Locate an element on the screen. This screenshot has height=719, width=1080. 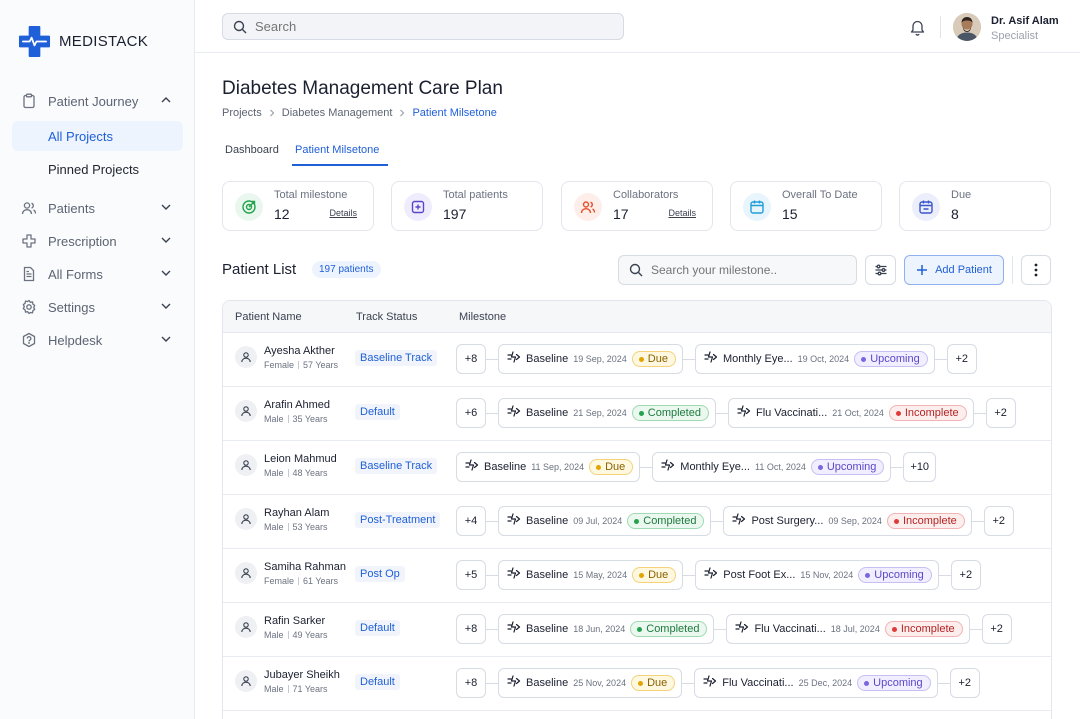
patient-meta: Male 71 Years is located at coordinates (296, 689).